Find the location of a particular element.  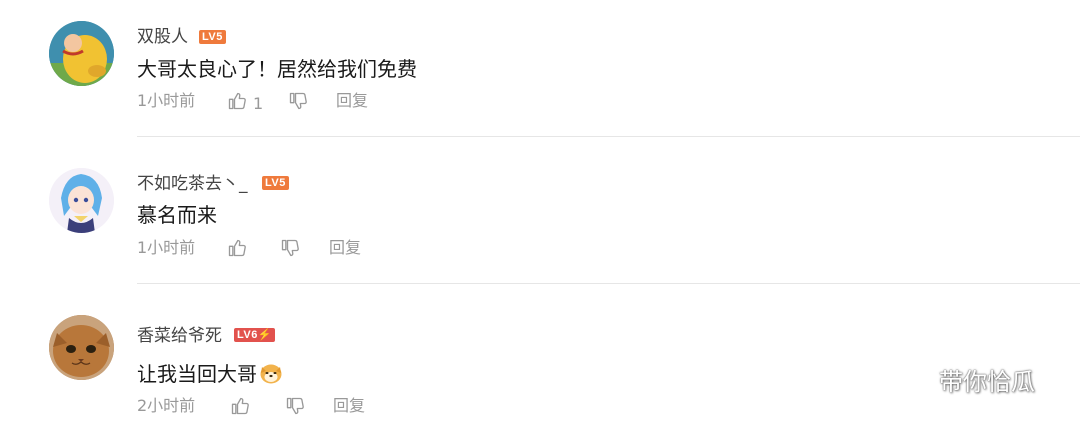

comment-time: 2小时前 is located at coordinates (166, 405).